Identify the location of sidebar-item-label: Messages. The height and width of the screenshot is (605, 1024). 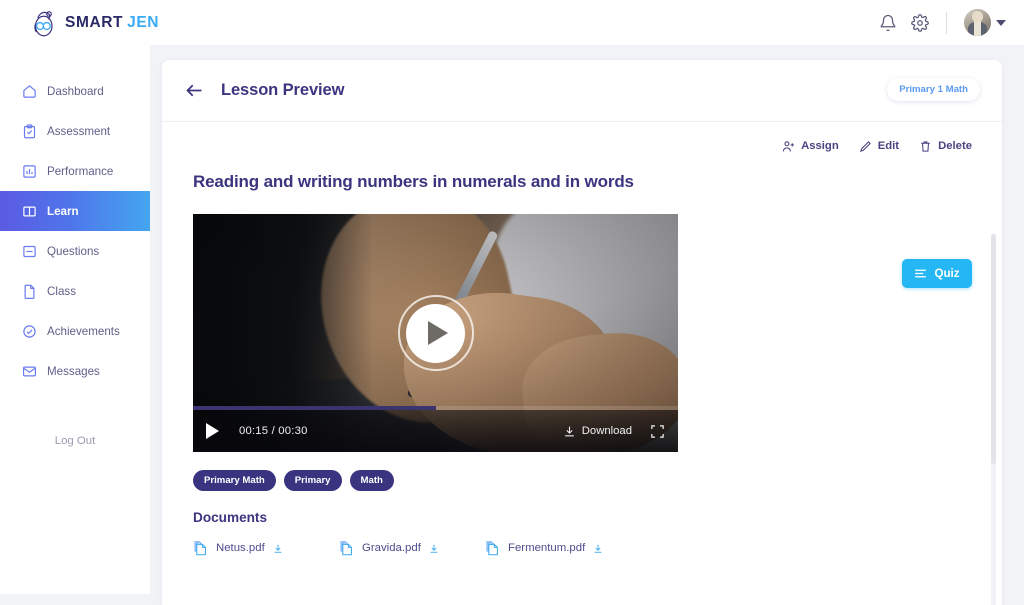
(73, 371).